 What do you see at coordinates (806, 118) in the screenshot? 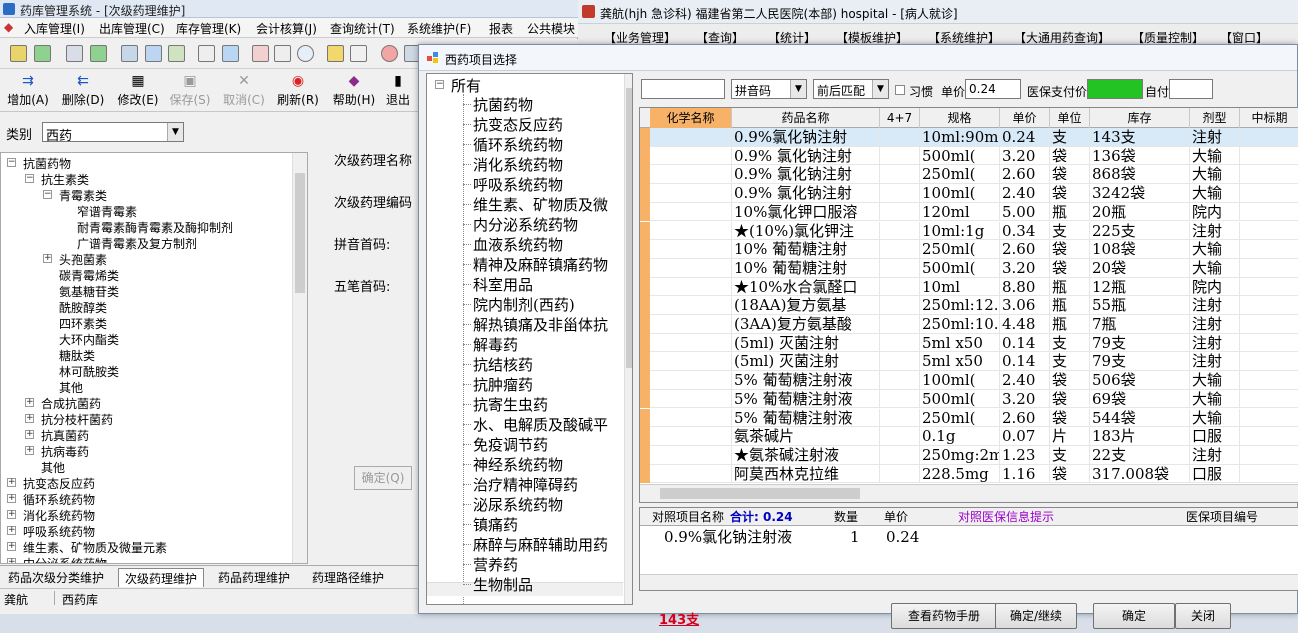
I see `grid-column-header: 药品名称` at bounding box center [806, 118].